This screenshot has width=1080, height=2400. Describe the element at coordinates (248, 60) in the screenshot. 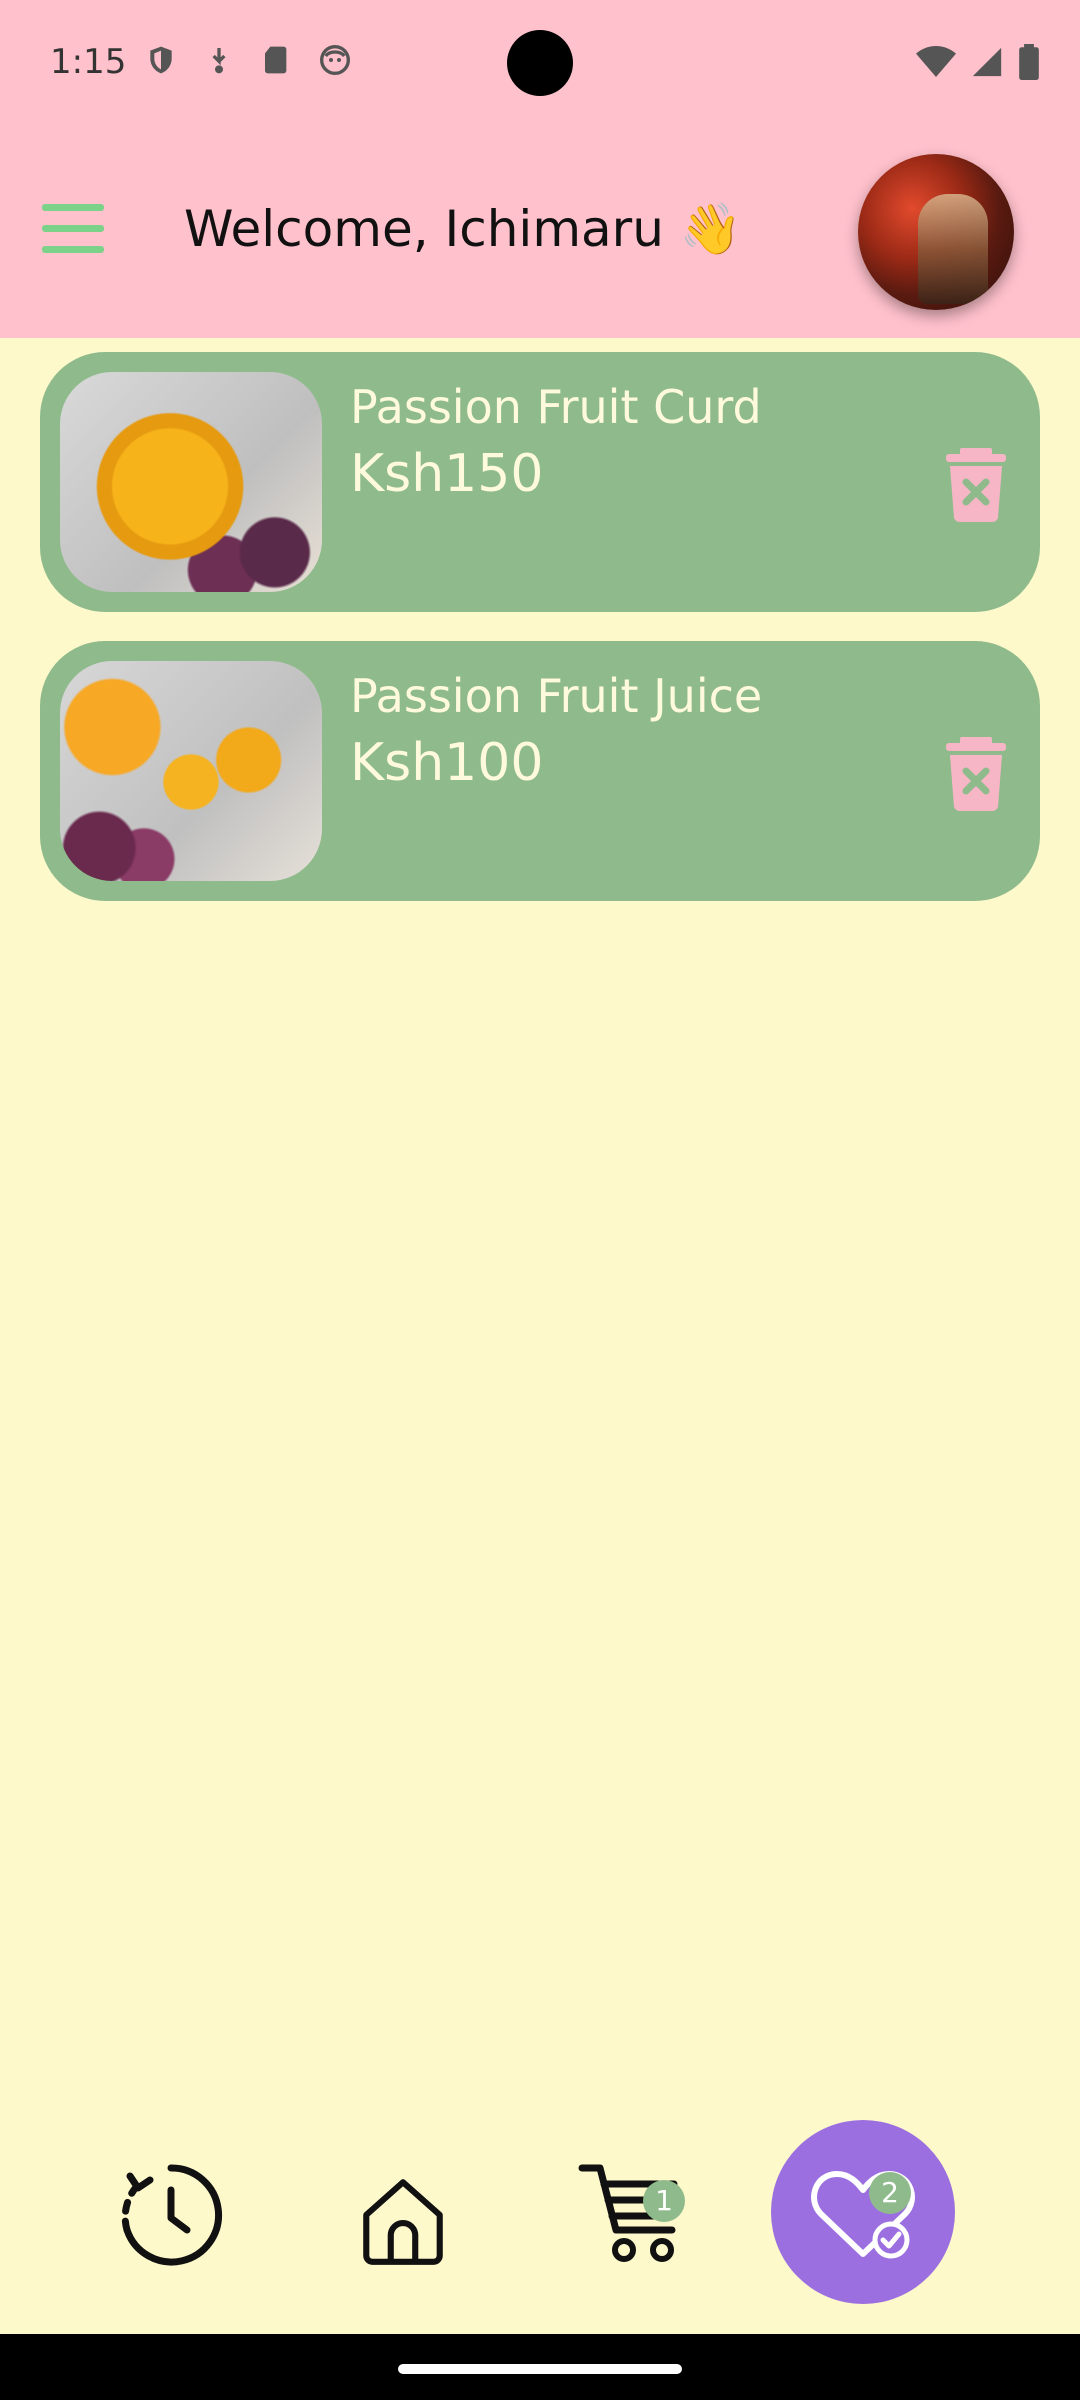

I see `status-notification-icons` at that location.